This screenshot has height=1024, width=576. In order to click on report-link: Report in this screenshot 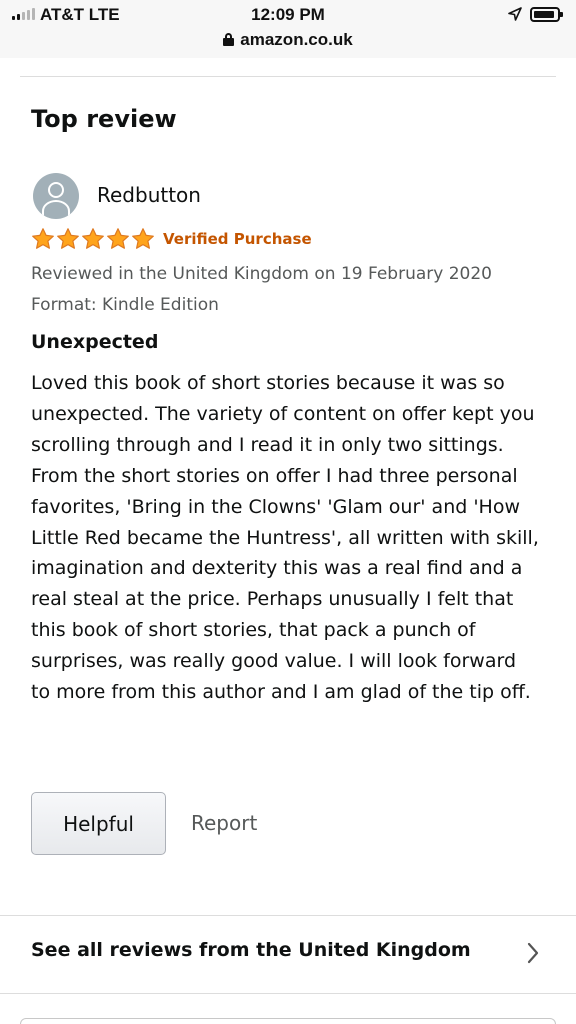, I will do `click(224, 823)`.